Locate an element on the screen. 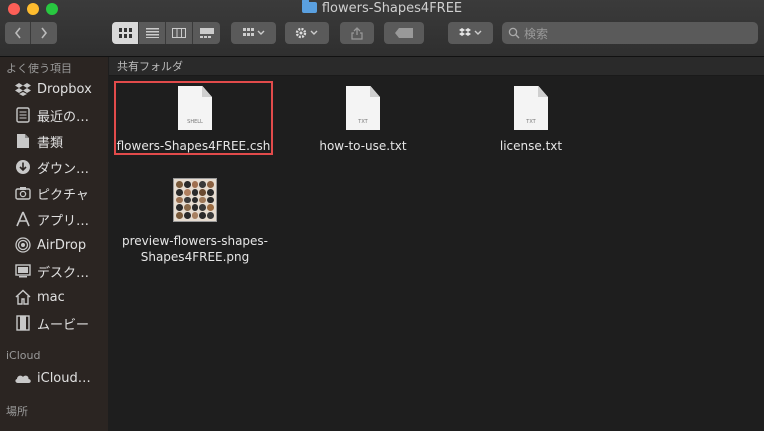  list-view-icon is located at coordinates (152, 33).